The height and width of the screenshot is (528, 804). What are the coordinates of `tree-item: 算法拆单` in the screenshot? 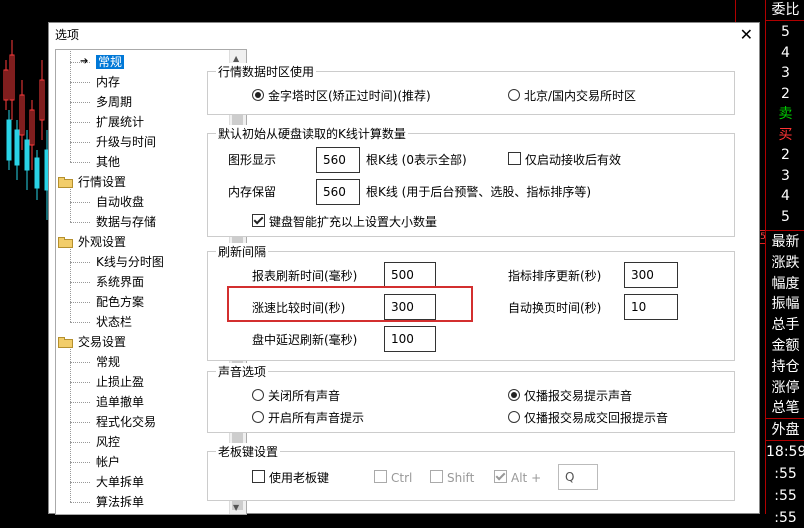 It's located at (120, 502).